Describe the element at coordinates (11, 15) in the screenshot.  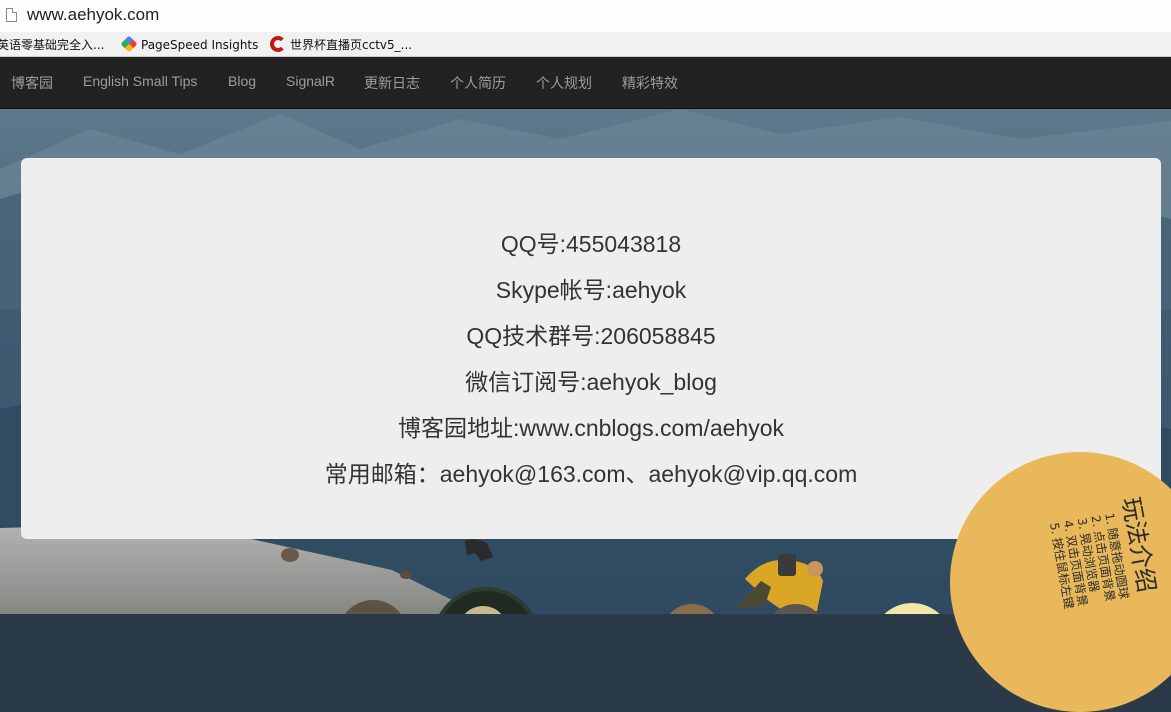
I see `page-icon` at that location.